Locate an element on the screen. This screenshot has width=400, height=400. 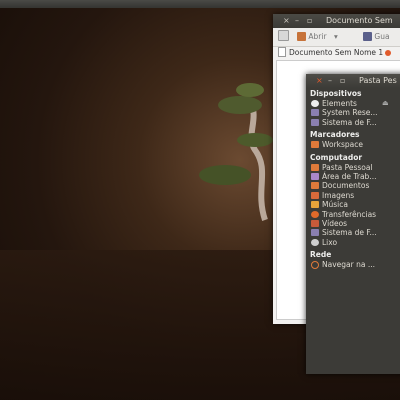
folder-icon is located at coordinates (315, 145).